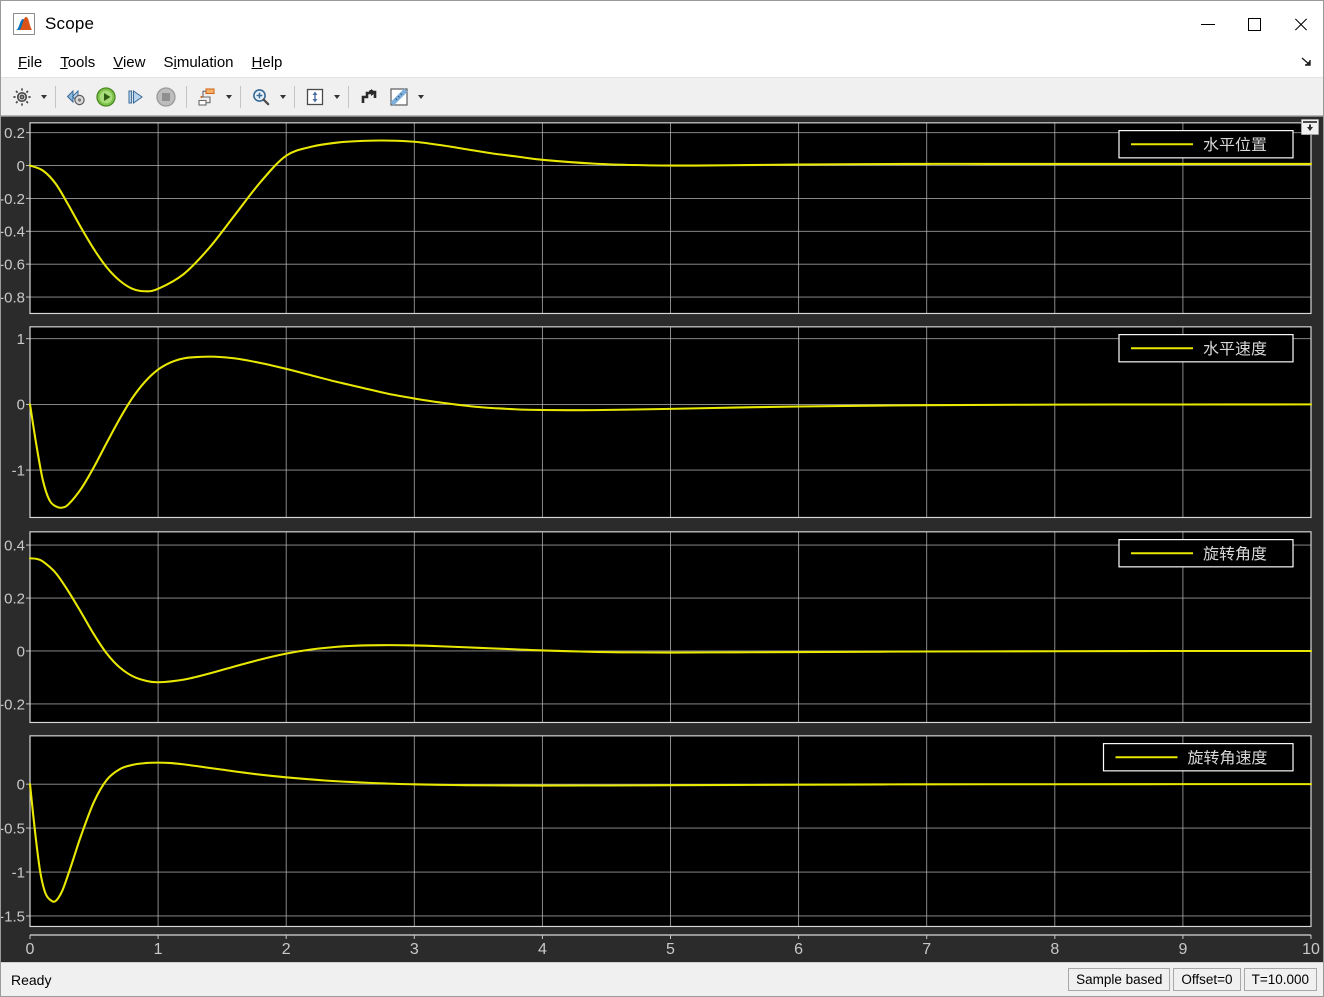 The width and height of the screenshot is (1324, 997). What do you see at coordinates (662, 979) in the screenshot?
I see `status-bar: Ready Sample based Offset=0 T=10.000` at bounding box center [662, 979].